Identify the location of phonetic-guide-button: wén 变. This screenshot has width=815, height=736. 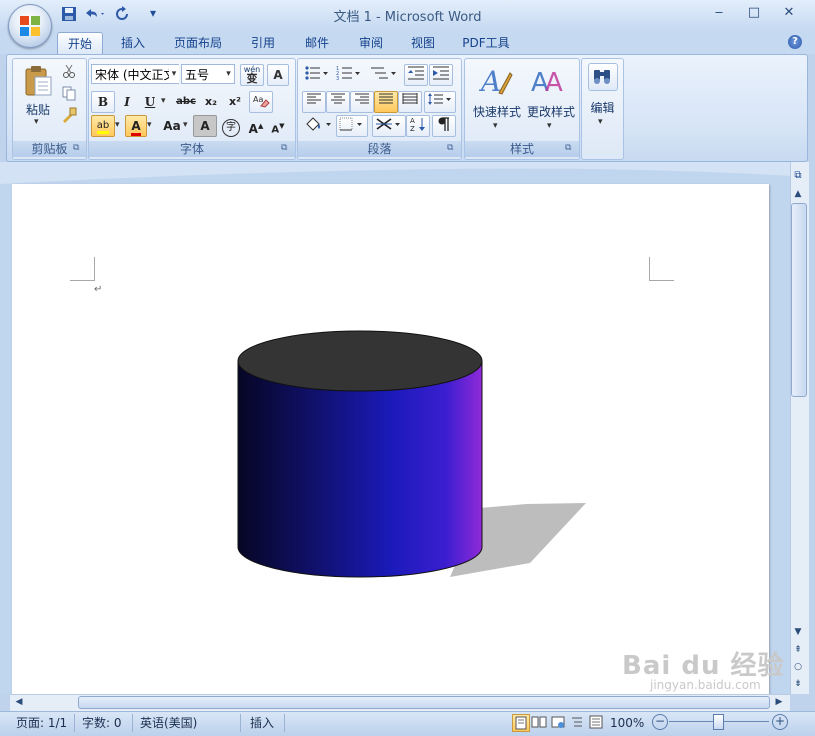
(252, 75).